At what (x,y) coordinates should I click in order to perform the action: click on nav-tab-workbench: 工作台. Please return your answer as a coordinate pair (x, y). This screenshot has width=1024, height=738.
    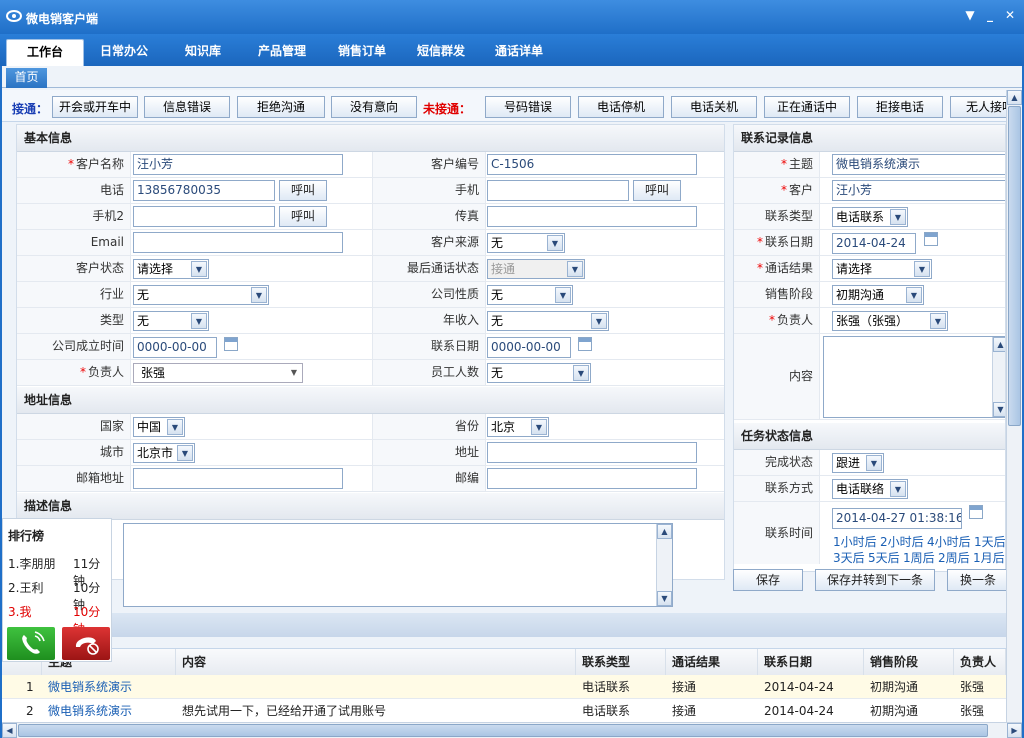
    Looking at the image, I should click on (45, 52).